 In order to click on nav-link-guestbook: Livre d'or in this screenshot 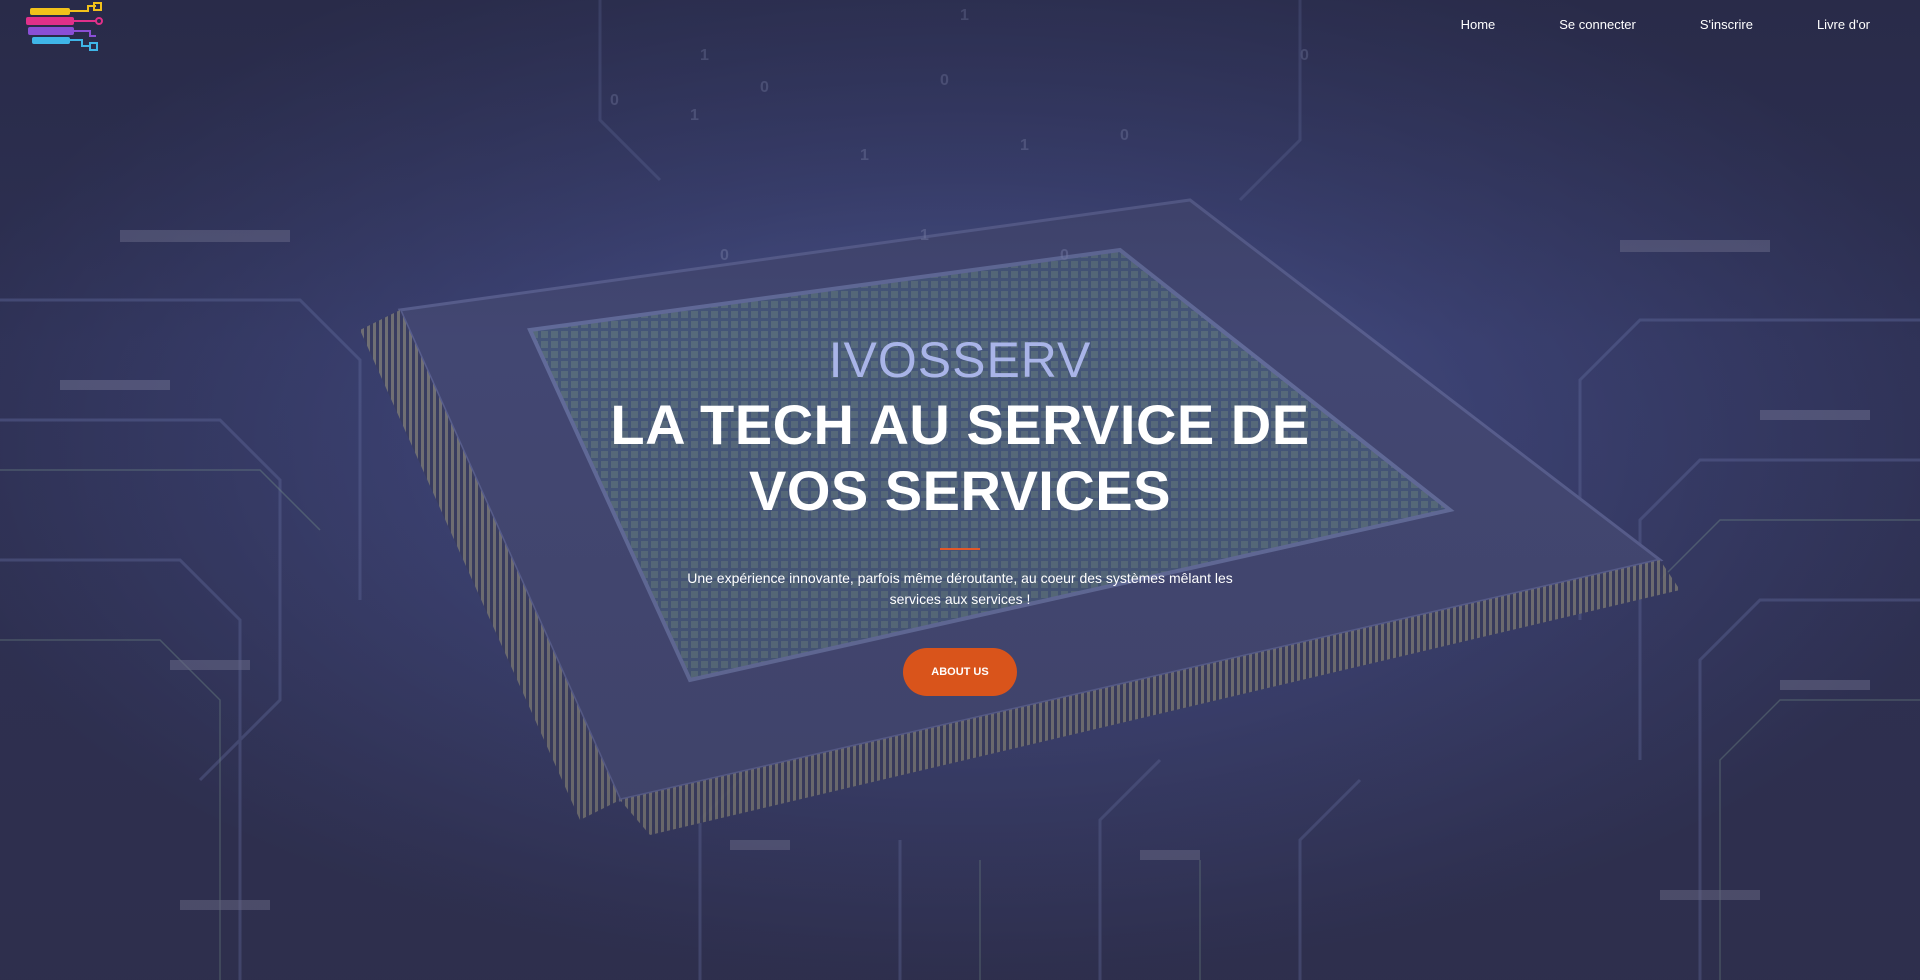, I will do `click(1843, 24)`.